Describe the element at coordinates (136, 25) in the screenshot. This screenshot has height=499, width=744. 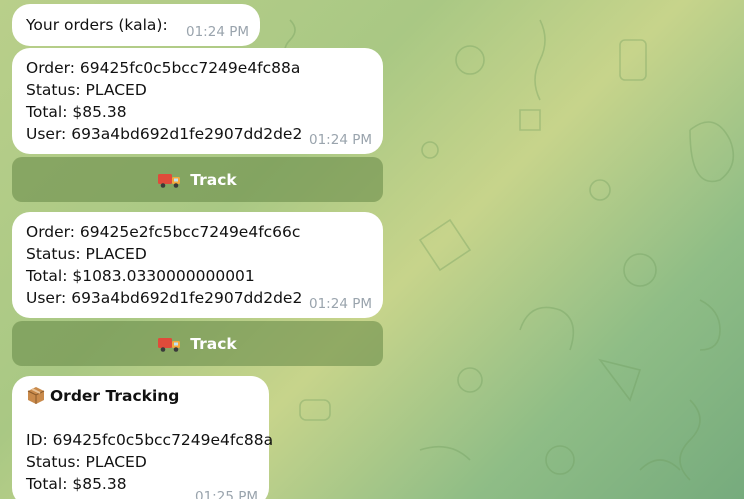
I see `message-bubble-orders-header: Your orders (kala): 01:24 PM` at that location.